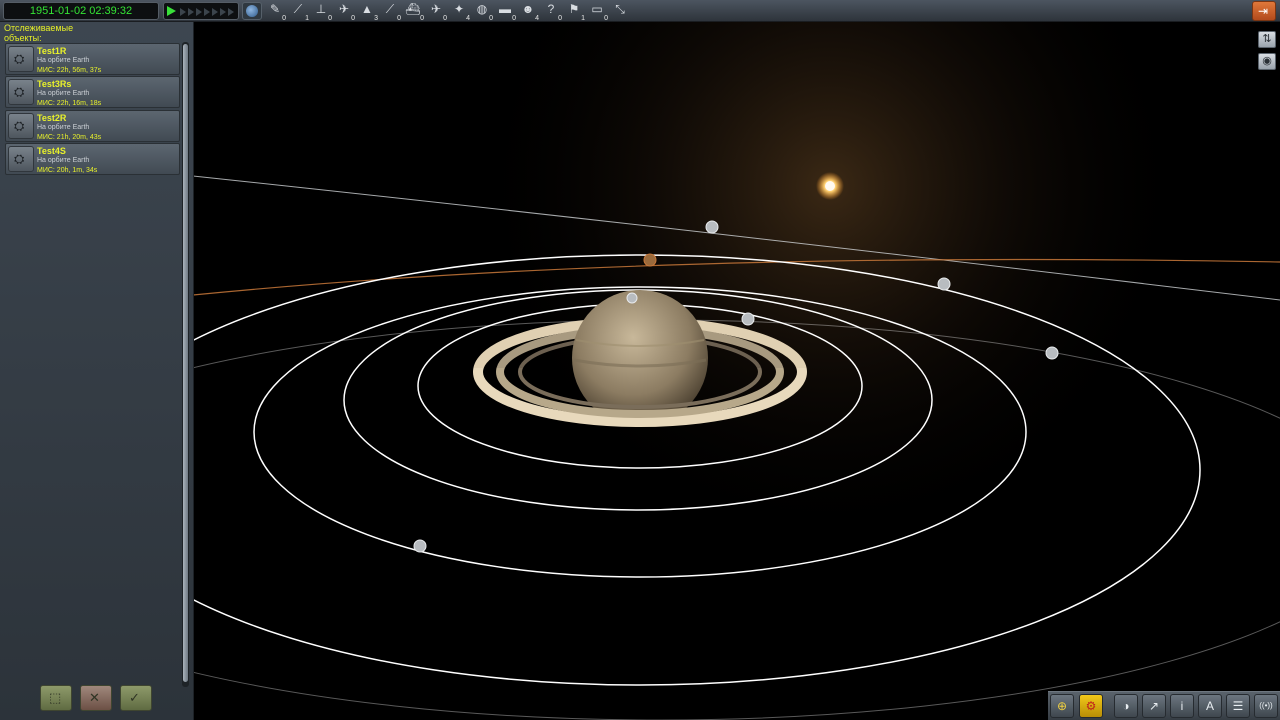 This screenshot has height=720, width=1280. I want to click on mission-elapsed-time: МИС: 20h, 1m, 34s, so click(67, 171).